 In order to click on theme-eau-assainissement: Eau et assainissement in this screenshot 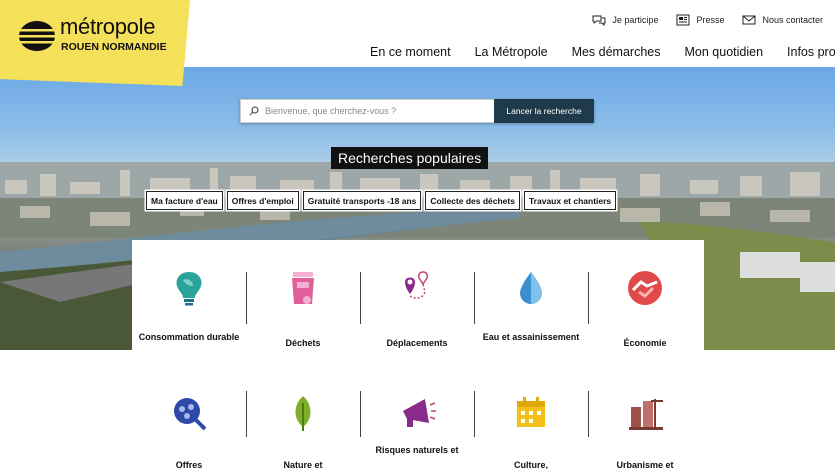, I will do `click(531, 297)`.